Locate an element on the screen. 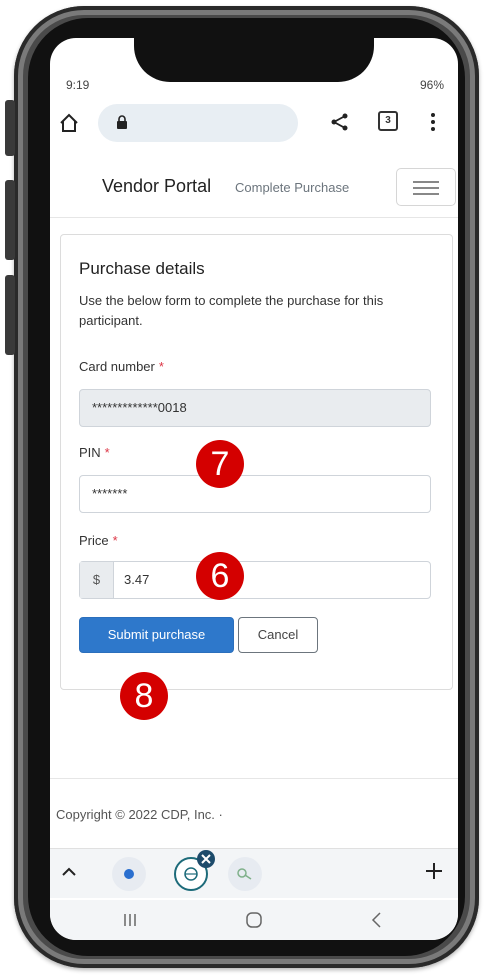 Image resolution: width=492 pixels, height=976 pixels. card-number-label-text: Card number is located at coordinates (117, 366).